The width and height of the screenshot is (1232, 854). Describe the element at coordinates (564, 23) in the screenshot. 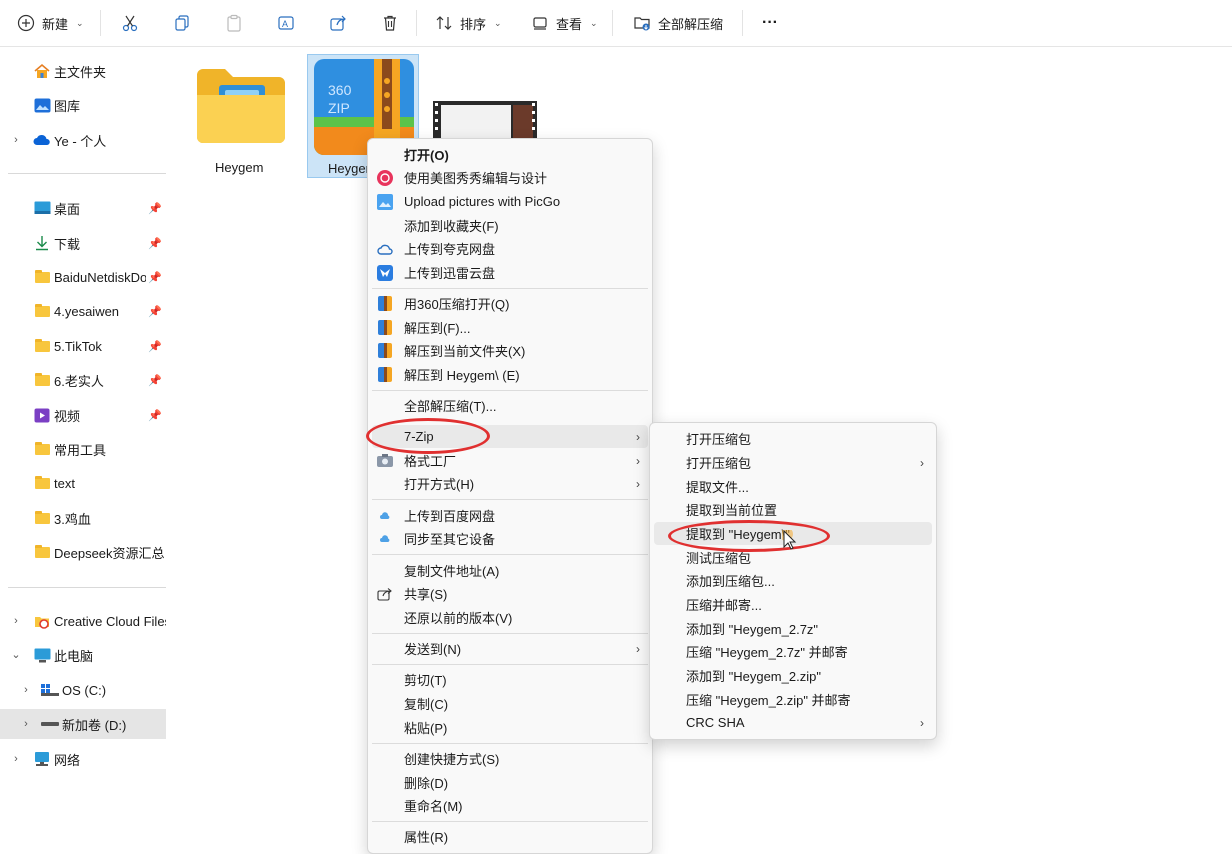

I see `view-button: 查看 ⌄` at that location.